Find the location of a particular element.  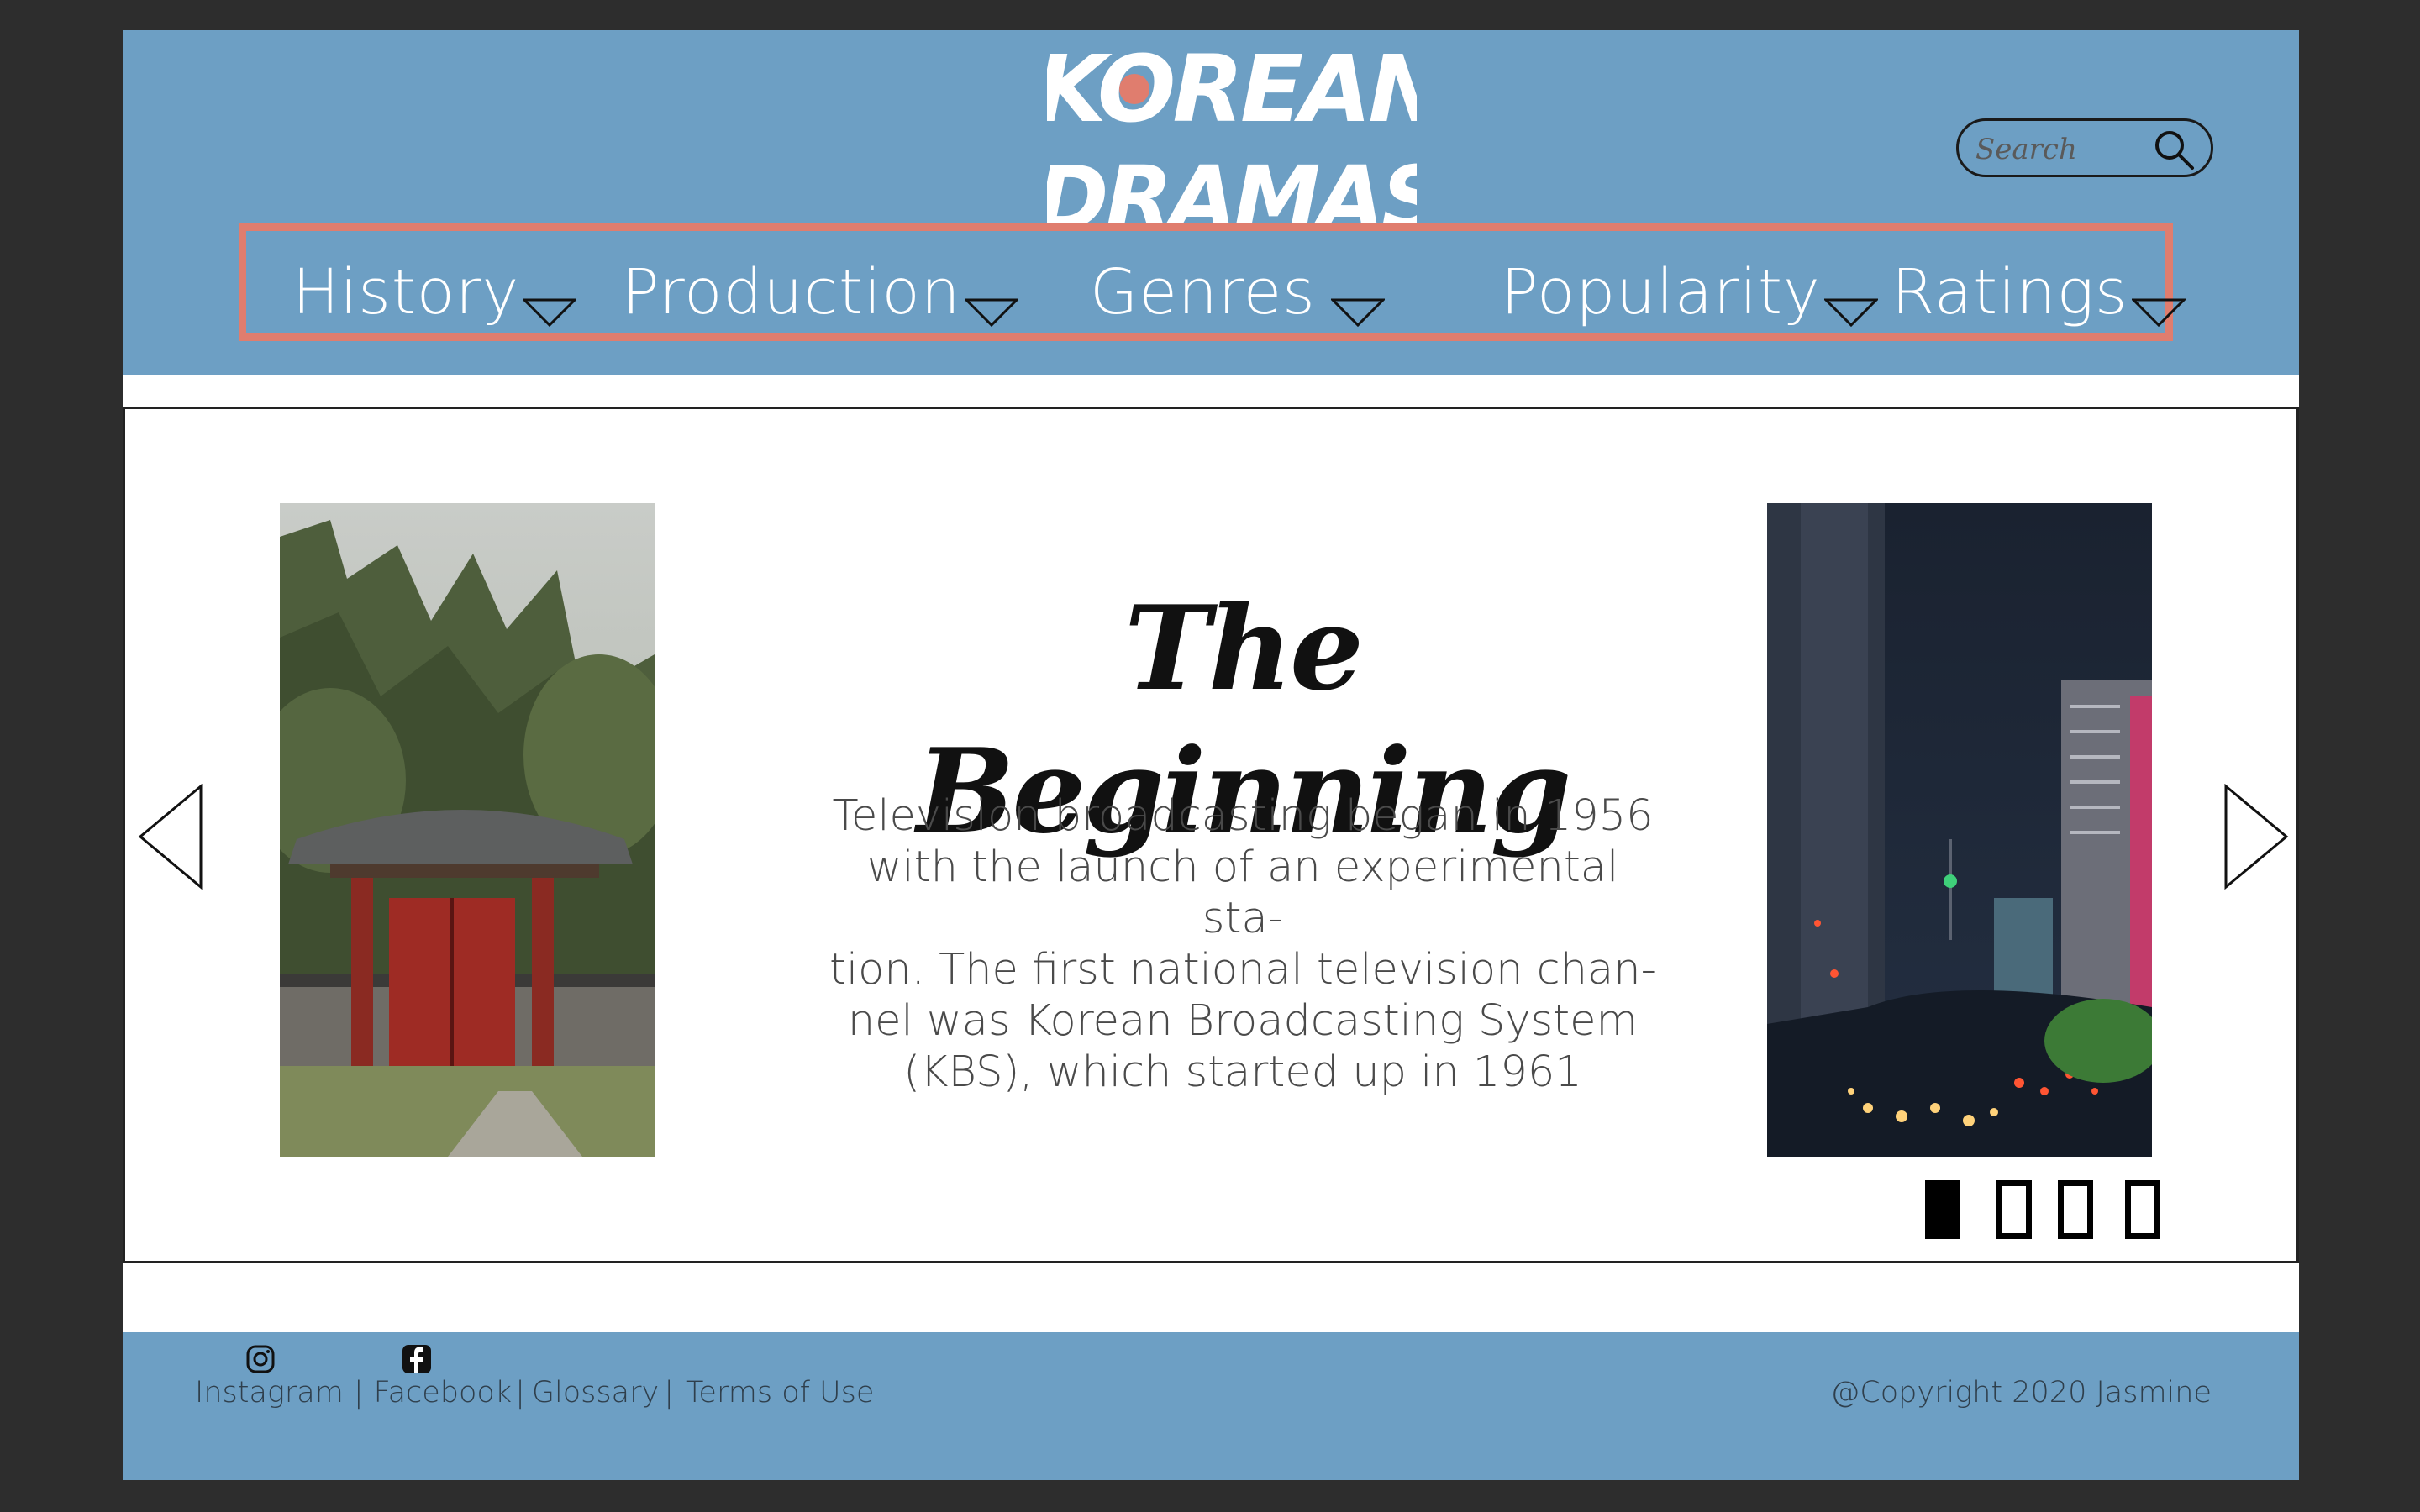

nav-item-popularity: Popularity is located at coordinates (1689, 288).